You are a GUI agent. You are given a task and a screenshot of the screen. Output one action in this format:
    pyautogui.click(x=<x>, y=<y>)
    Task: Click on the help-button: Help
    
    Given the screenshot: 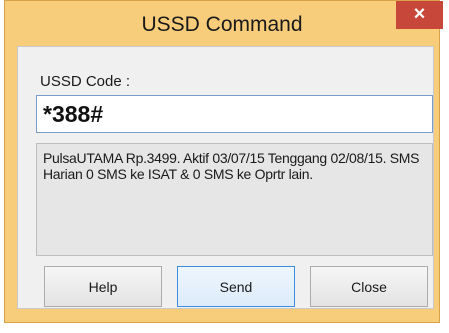 What is the action you would take?
    pyautogui.click(x=103, y=286)
    